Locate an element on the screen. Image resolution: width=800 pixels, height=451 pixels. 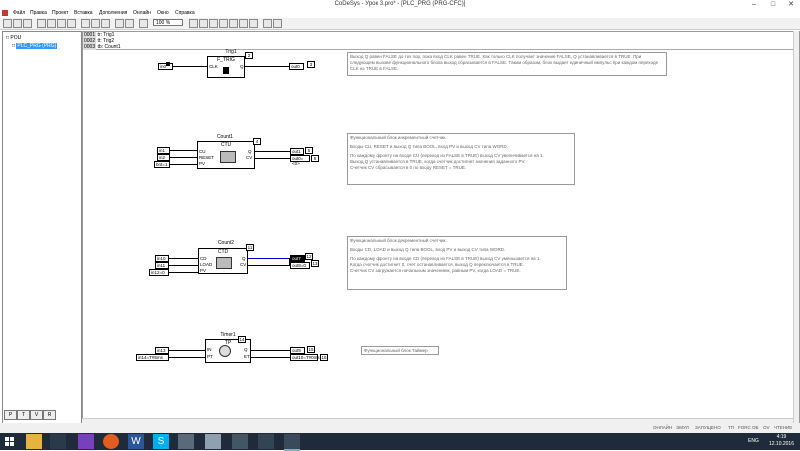
output-var: out7 is located at coordinates (297, 258).